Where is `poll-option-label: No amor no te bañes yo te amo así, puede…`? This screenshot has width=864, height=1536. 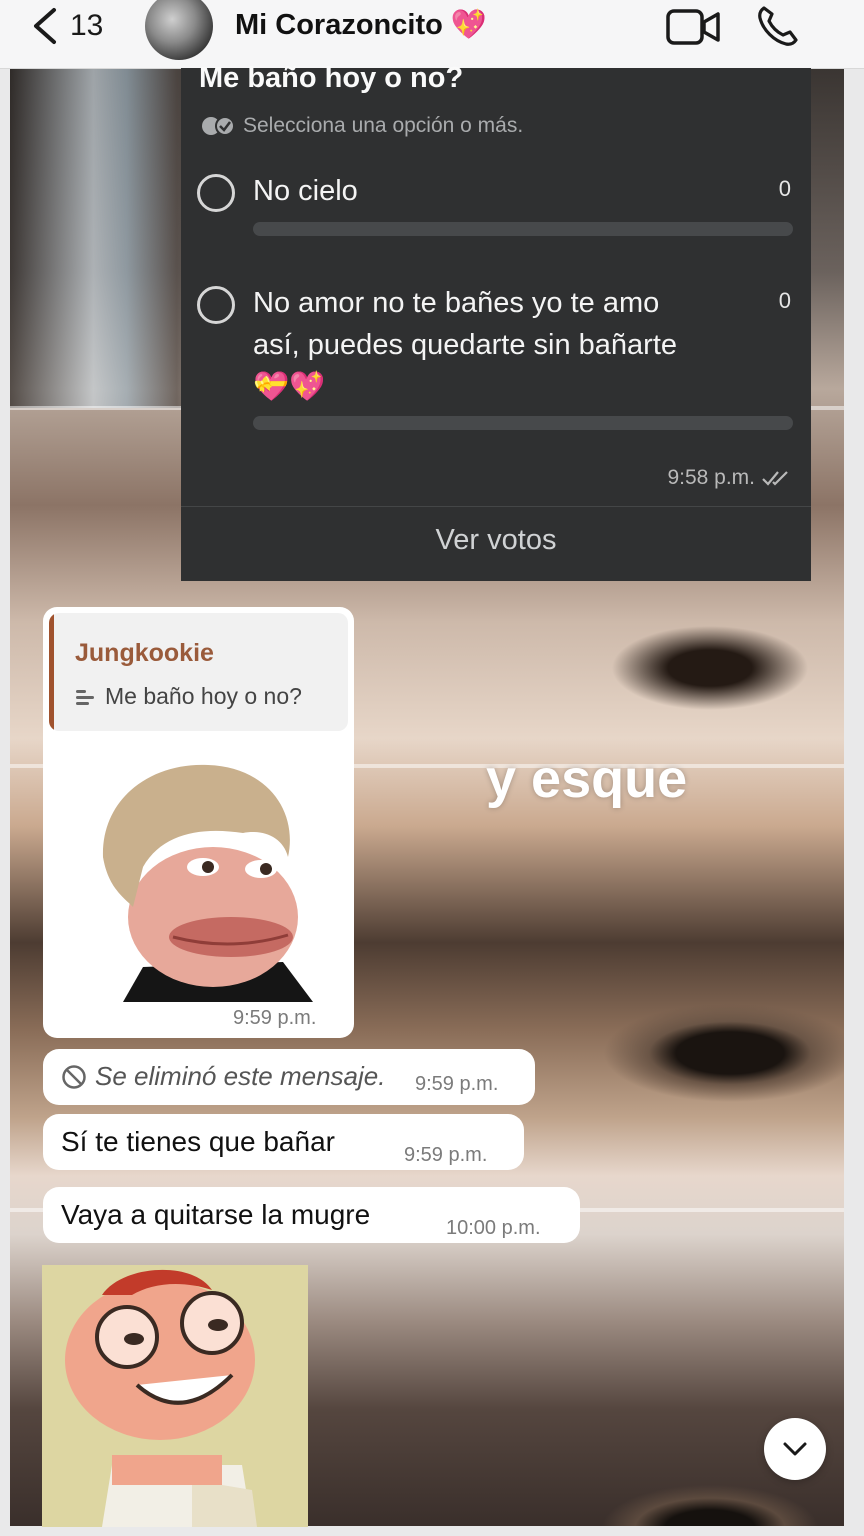 poll-option-label: No amor no te bañes yo te amo así, puede… is located at coordinates (465, 345).